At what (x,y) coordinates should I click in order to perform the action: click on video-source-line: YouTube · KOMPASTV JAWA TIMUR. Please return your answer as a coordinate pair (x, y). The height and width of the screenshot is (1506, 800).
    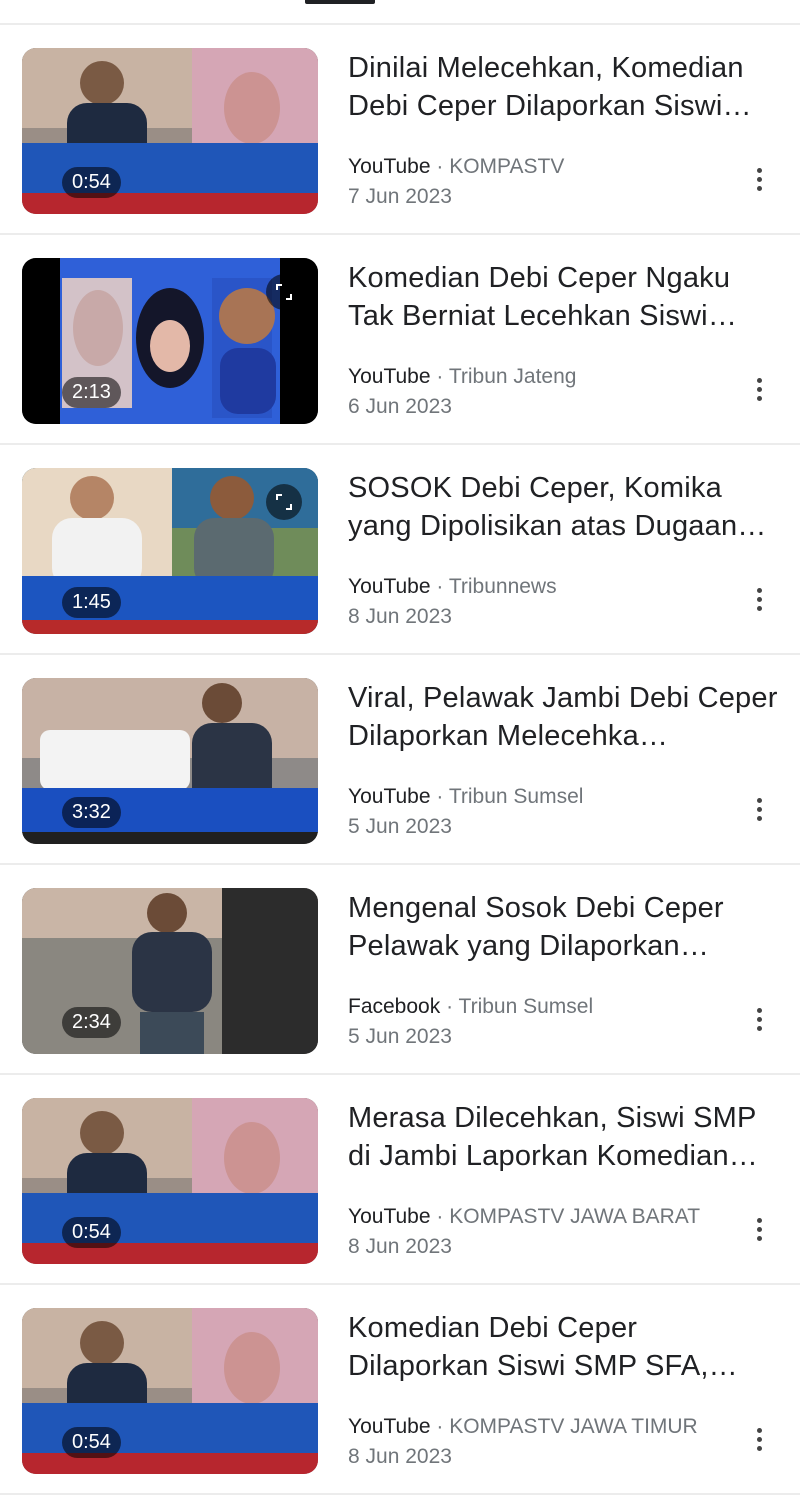
    Looking at the image, I should click on (523, 1427).